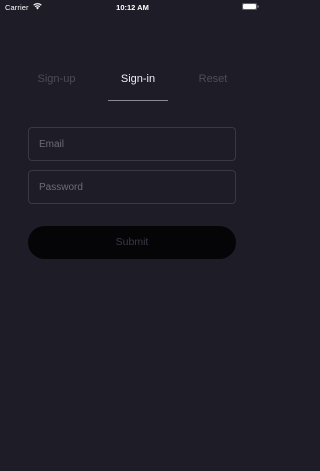  I want to click on battery-icon, so click(250, 6).